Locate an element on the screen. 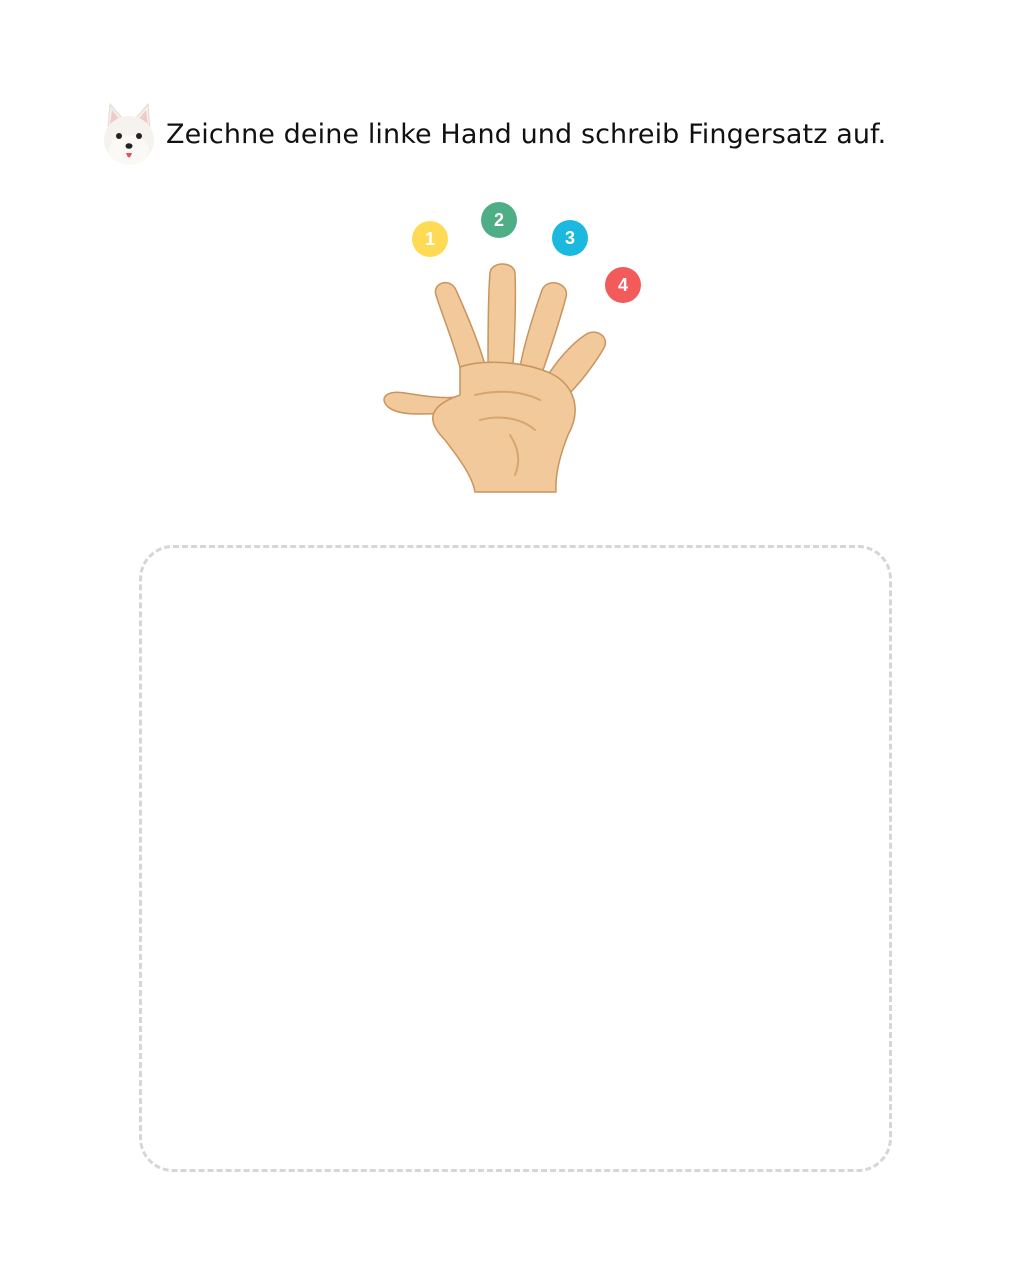 The height and width of the screenshot is (1280, 1024). finger-number-badge-4: 4 is located at coordinates (623, 285).